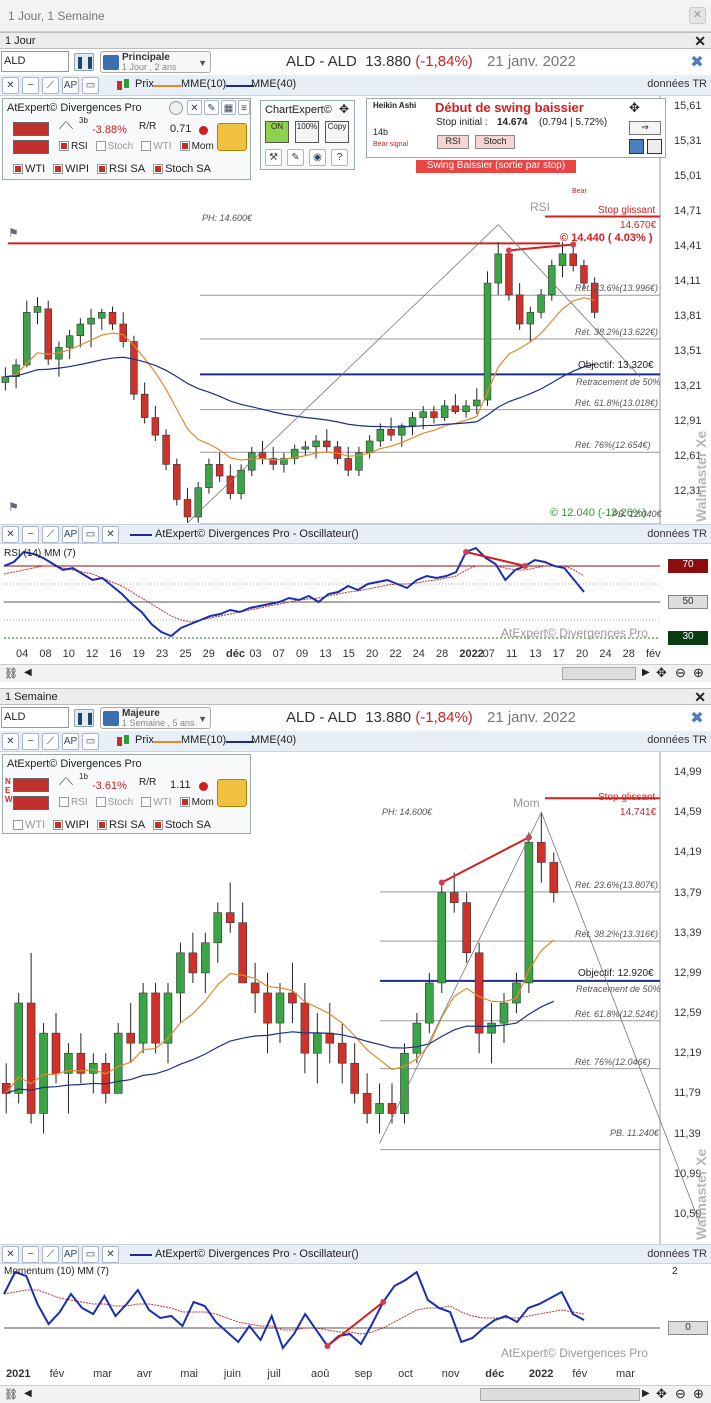 Image resolution: width=711 pixels, height=1403 pixels. What do you see at coordinates (697, 62) in the screenshot?
I see `wrench-icon: ✖` at bounding box center [697, 62].